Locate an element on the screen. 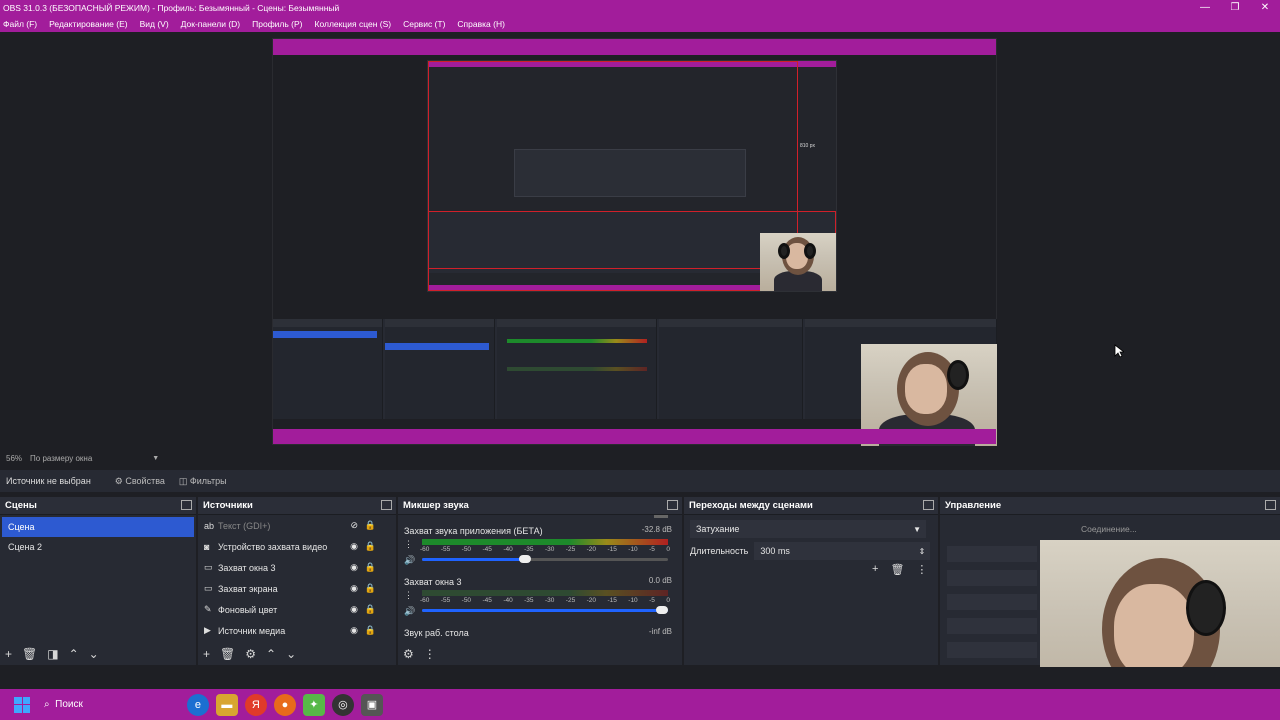  status-bar is located at coordinates (640, 678).